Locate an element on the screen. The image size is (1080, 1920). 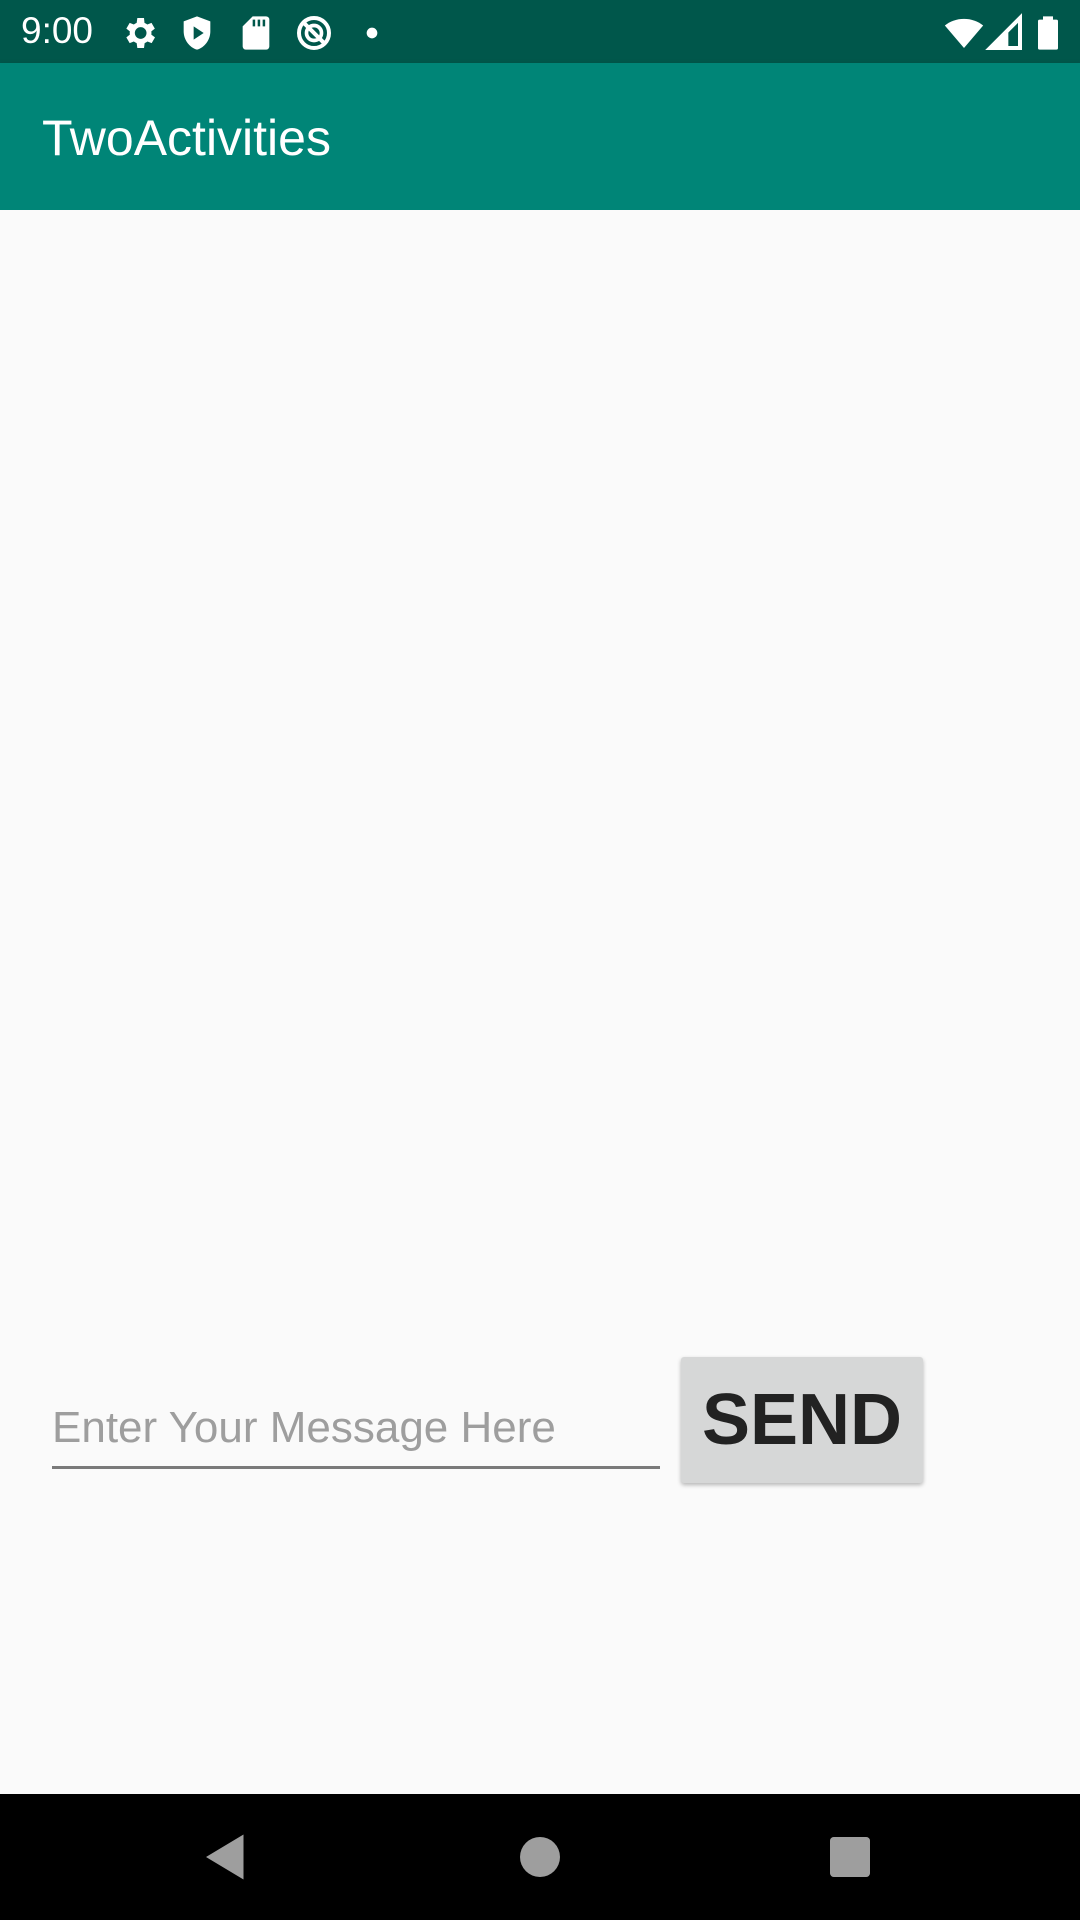
home-icon is located at coordinates (540, 1857).